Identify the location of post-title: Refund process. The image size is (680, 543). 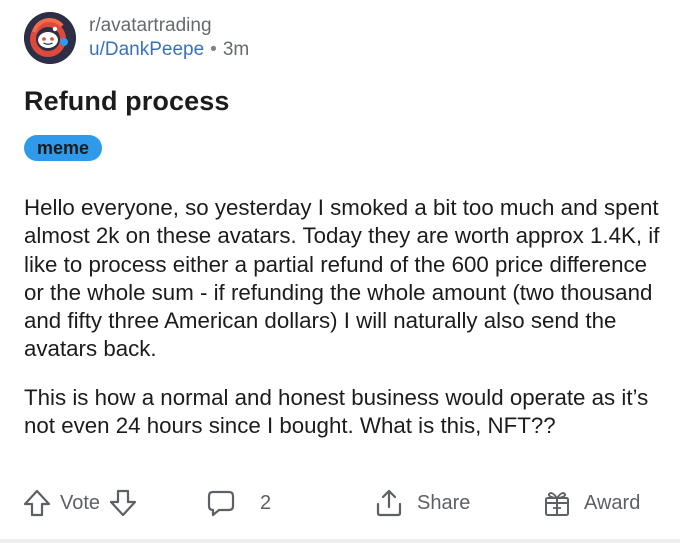
(126, 101).